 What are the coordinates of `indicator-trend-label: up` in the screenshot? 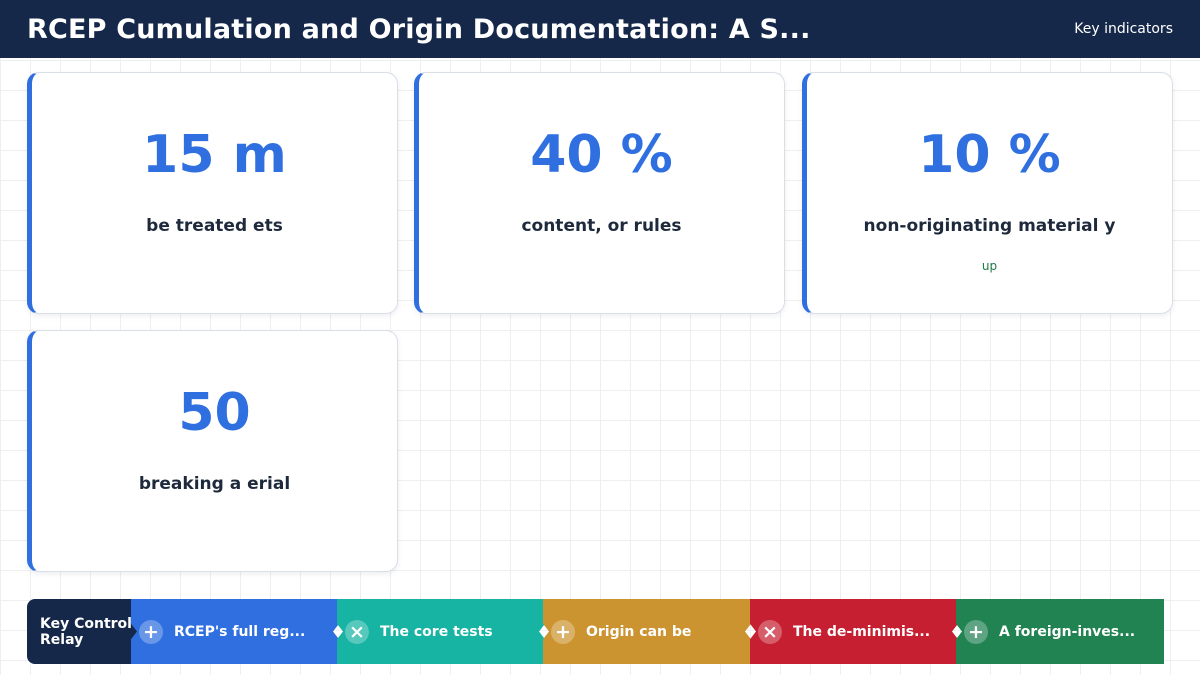 It's located at (989, 266).